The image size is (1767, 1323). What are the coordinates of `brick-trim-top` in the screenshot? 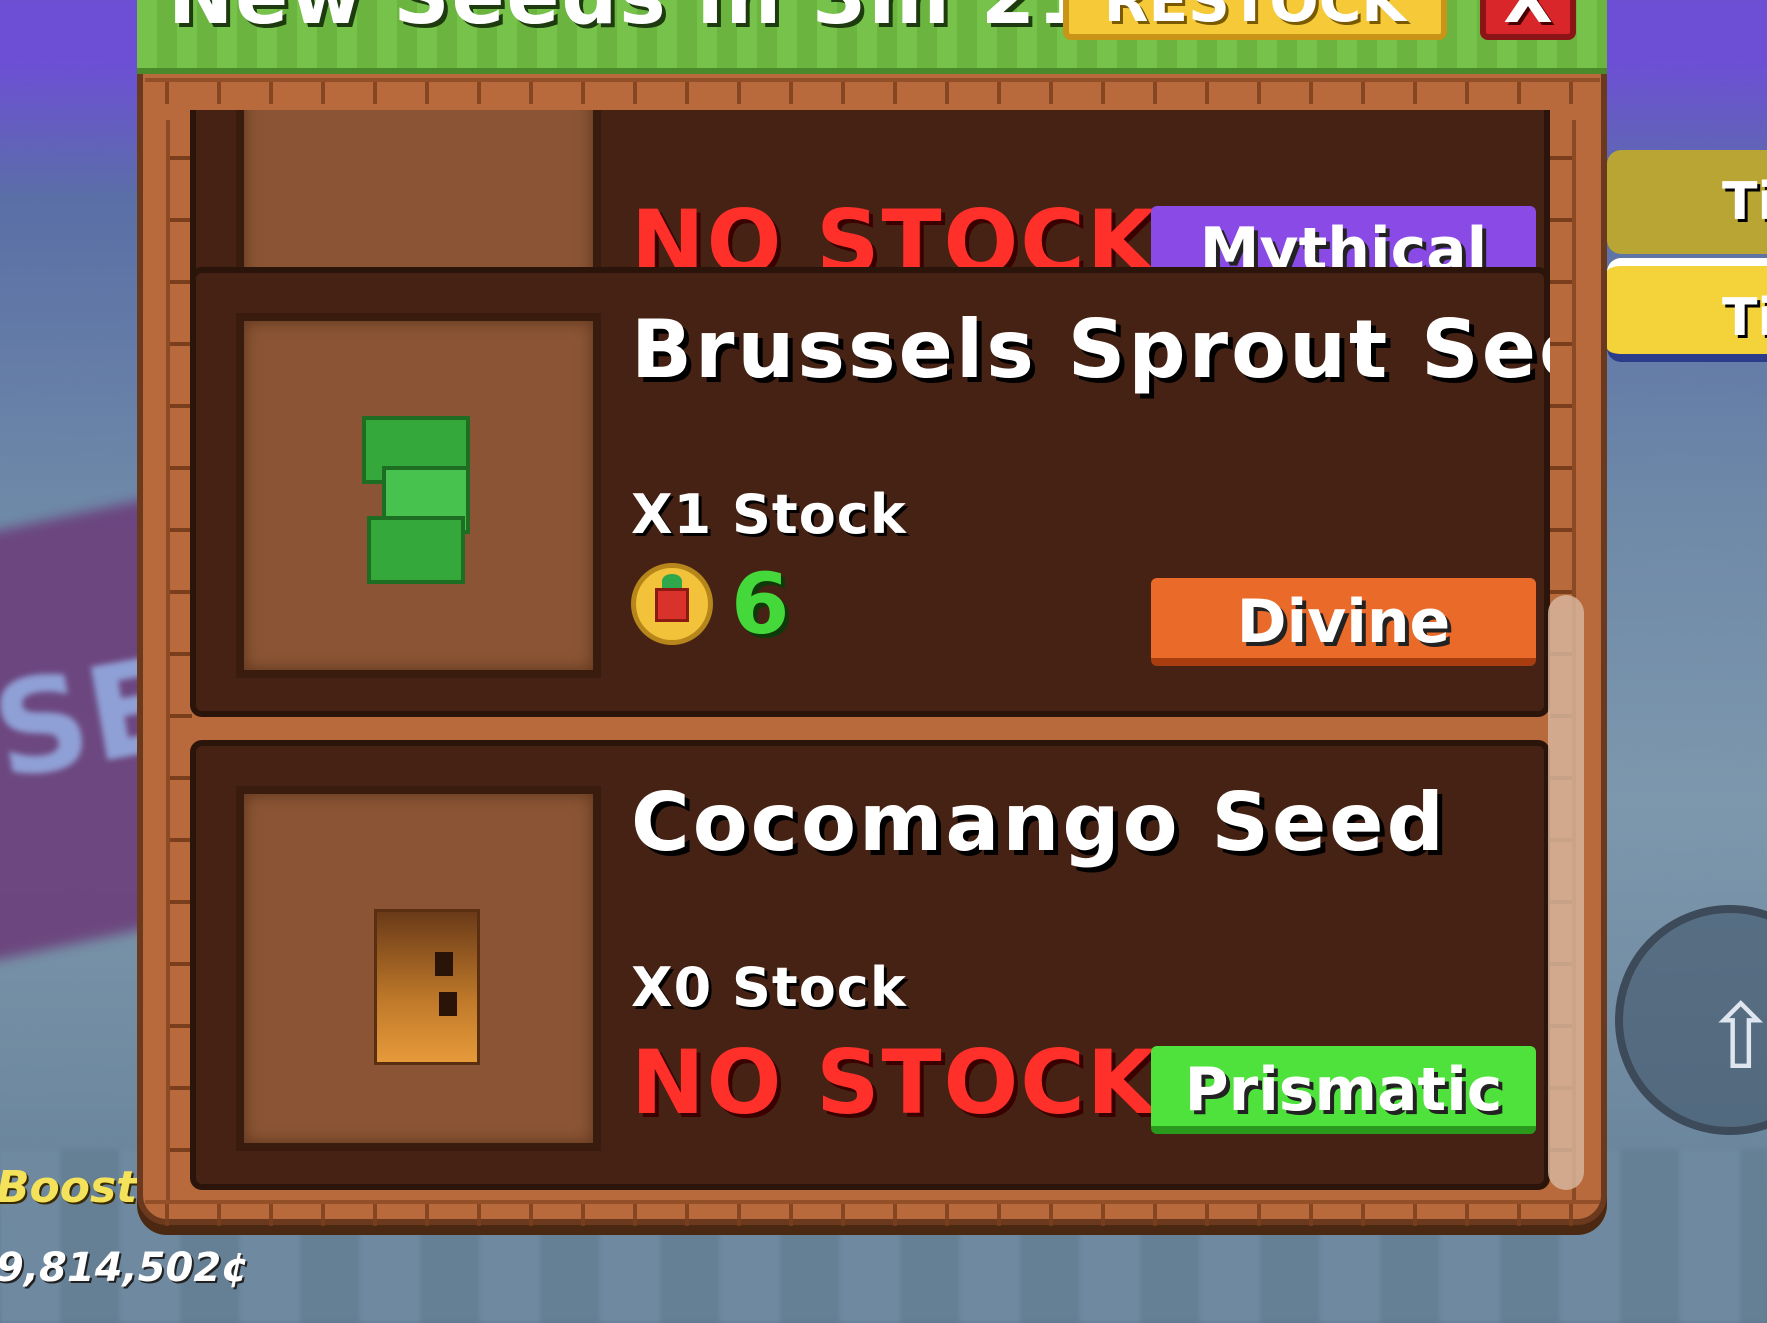 It's located at (872, 91).